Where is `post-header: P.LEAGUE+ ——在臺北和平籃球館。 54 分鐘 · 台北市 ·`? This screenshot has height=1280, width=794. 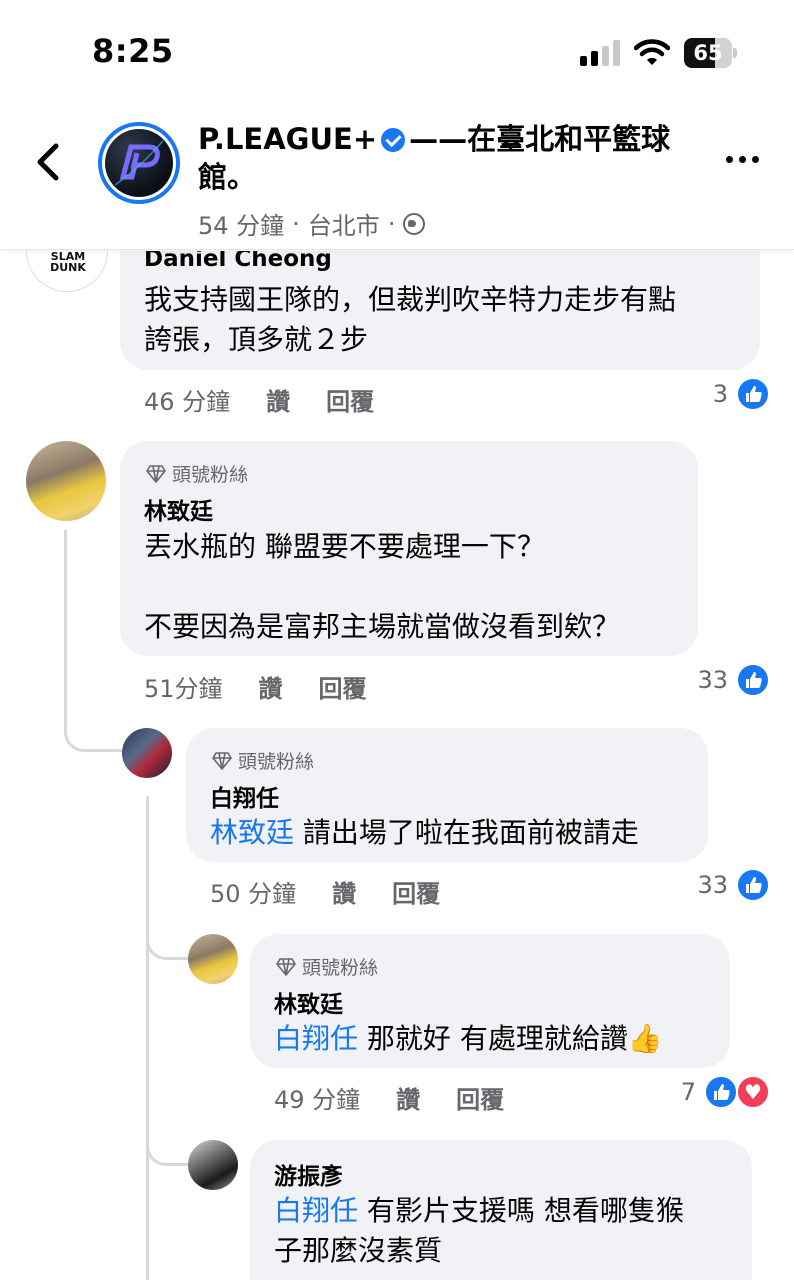 post-header: P.LEAGUE+ ——在臺北和平籃球館。 54 分鐘 · 台北市 · is located at coordinates (397, 175).